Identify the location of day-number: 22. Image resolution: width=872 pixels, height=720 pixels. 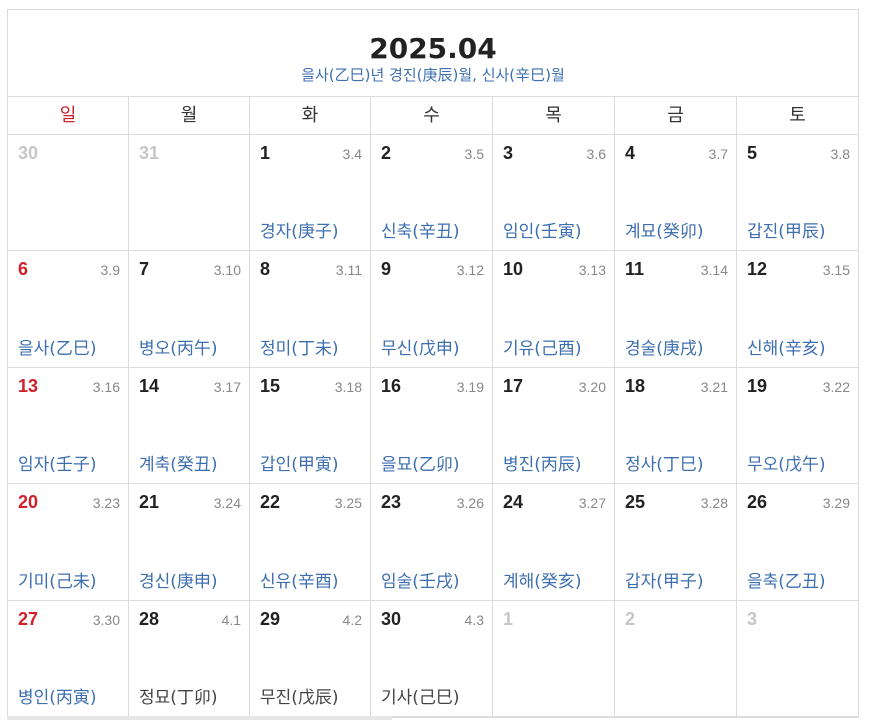
(270, 502).